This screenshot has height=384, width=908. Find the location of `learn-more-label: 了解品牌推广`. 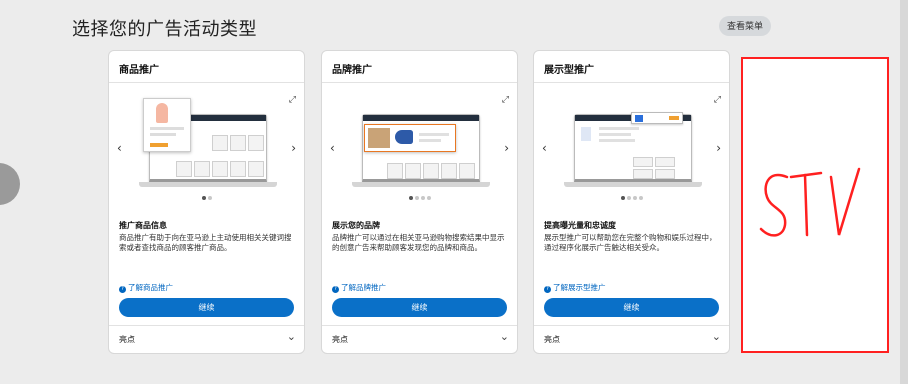

learn-more-label: 了解品牌推广 is located at coordinates (363, 287).